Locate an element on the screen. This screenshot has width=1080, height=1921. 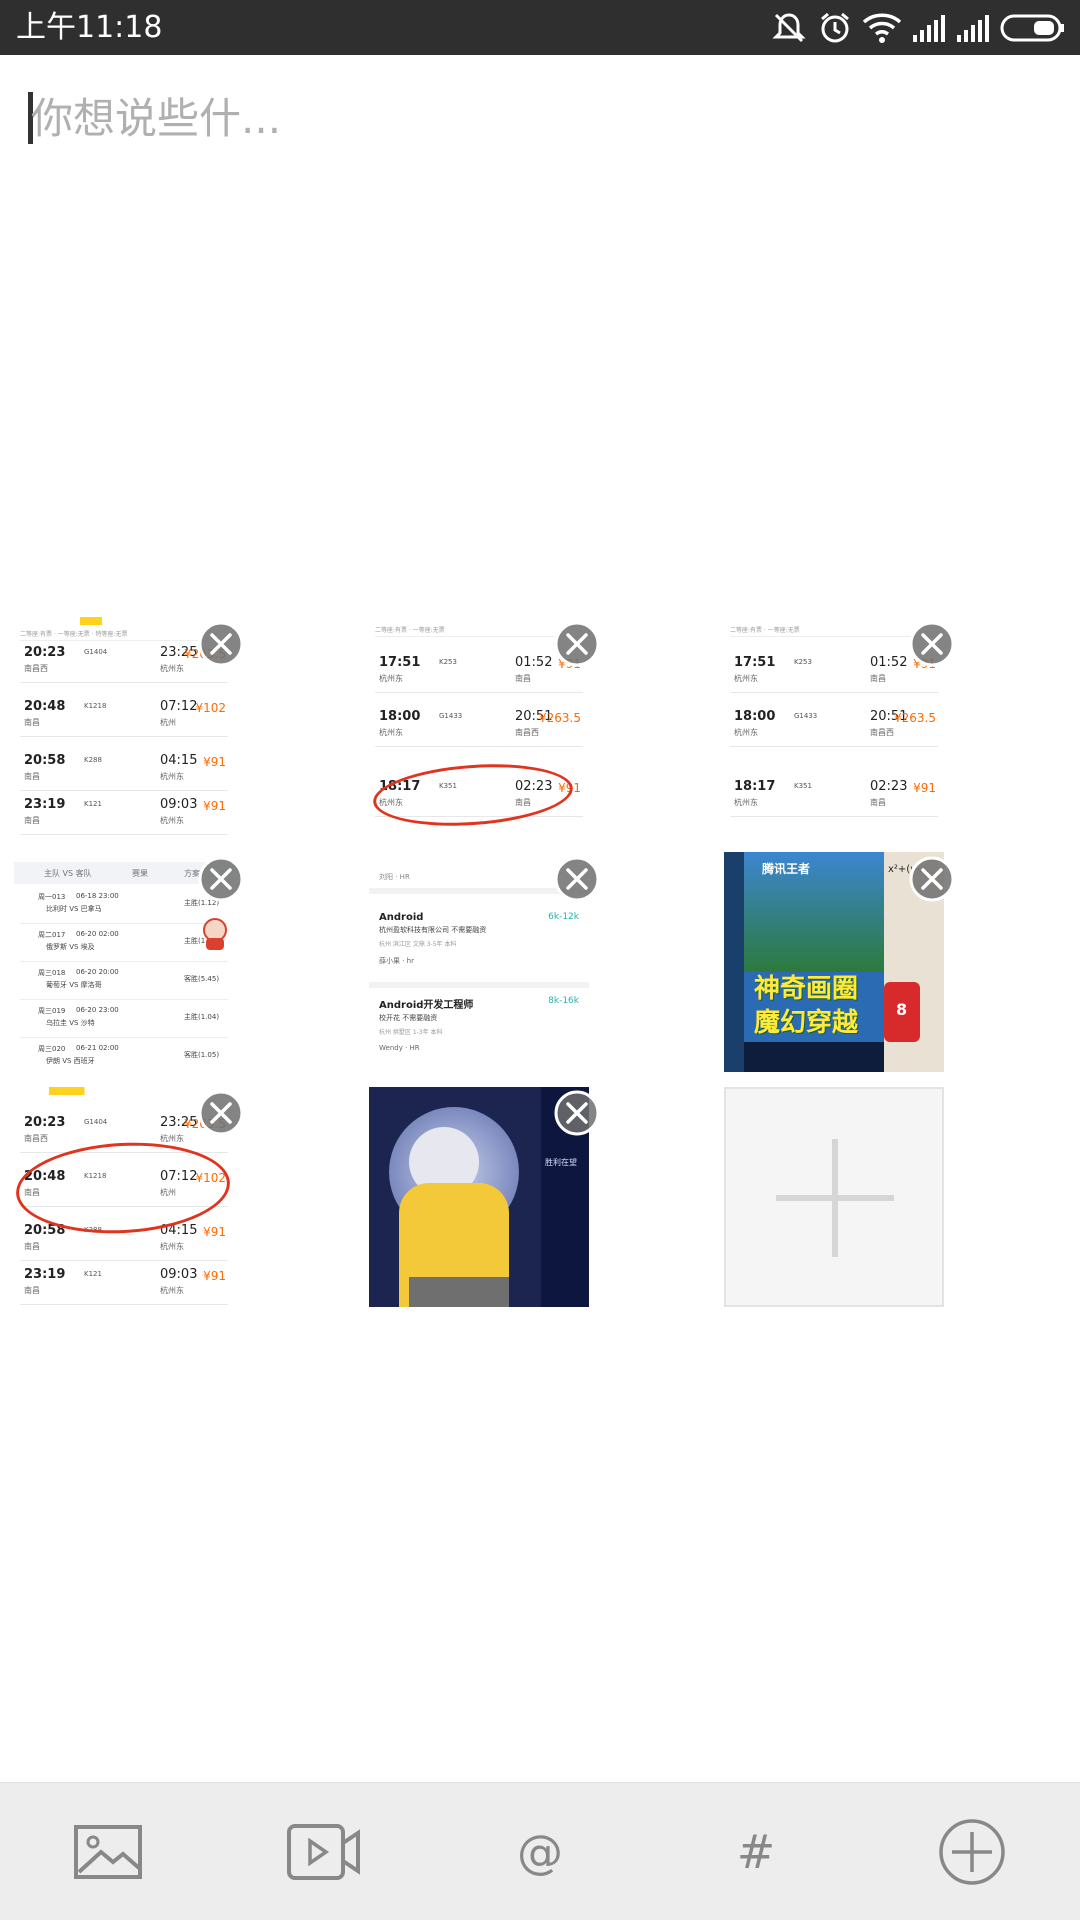
video-icon is located at coordinates (323, 1852).